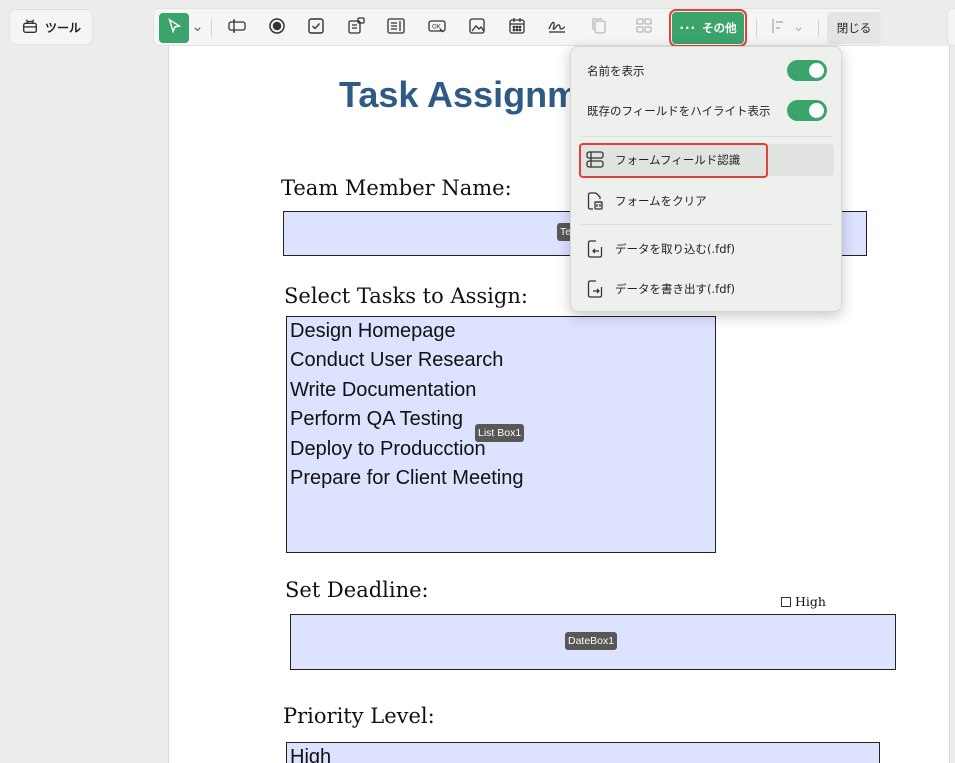 This screenshot has width=955, height=763. What do you see at coordinates (359, 716) in the screenshot?
I see `priority-label: Priority Level:` at bounding box center [359, 716].